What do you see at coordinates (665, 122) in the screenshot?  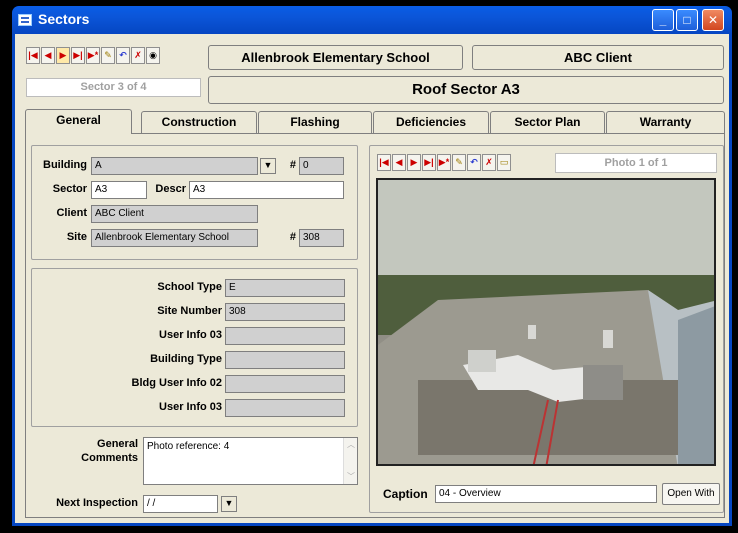 I see `tab-warranty: Warranty` at bounding box center [665, 122].